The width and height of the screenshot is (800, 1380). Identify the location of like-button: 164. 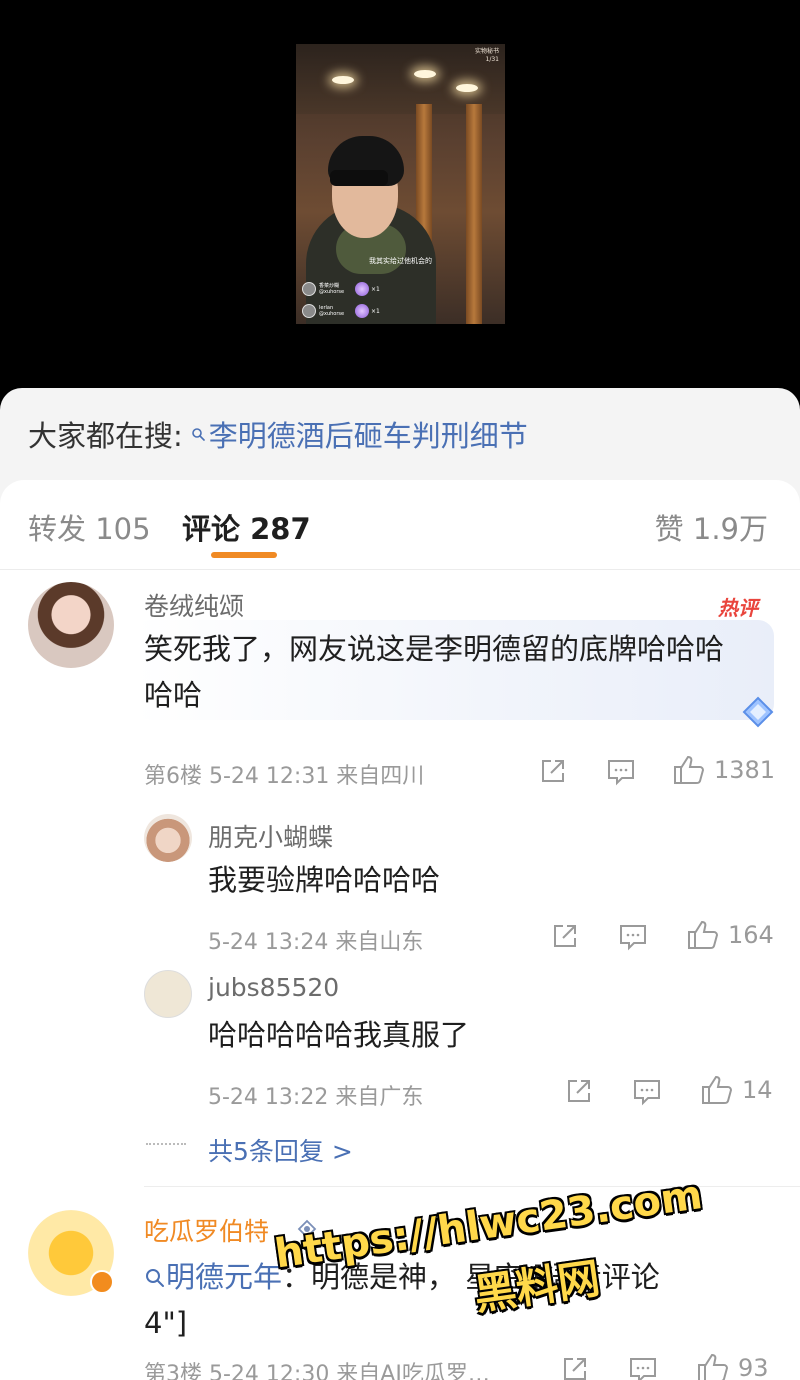
(730, 935).